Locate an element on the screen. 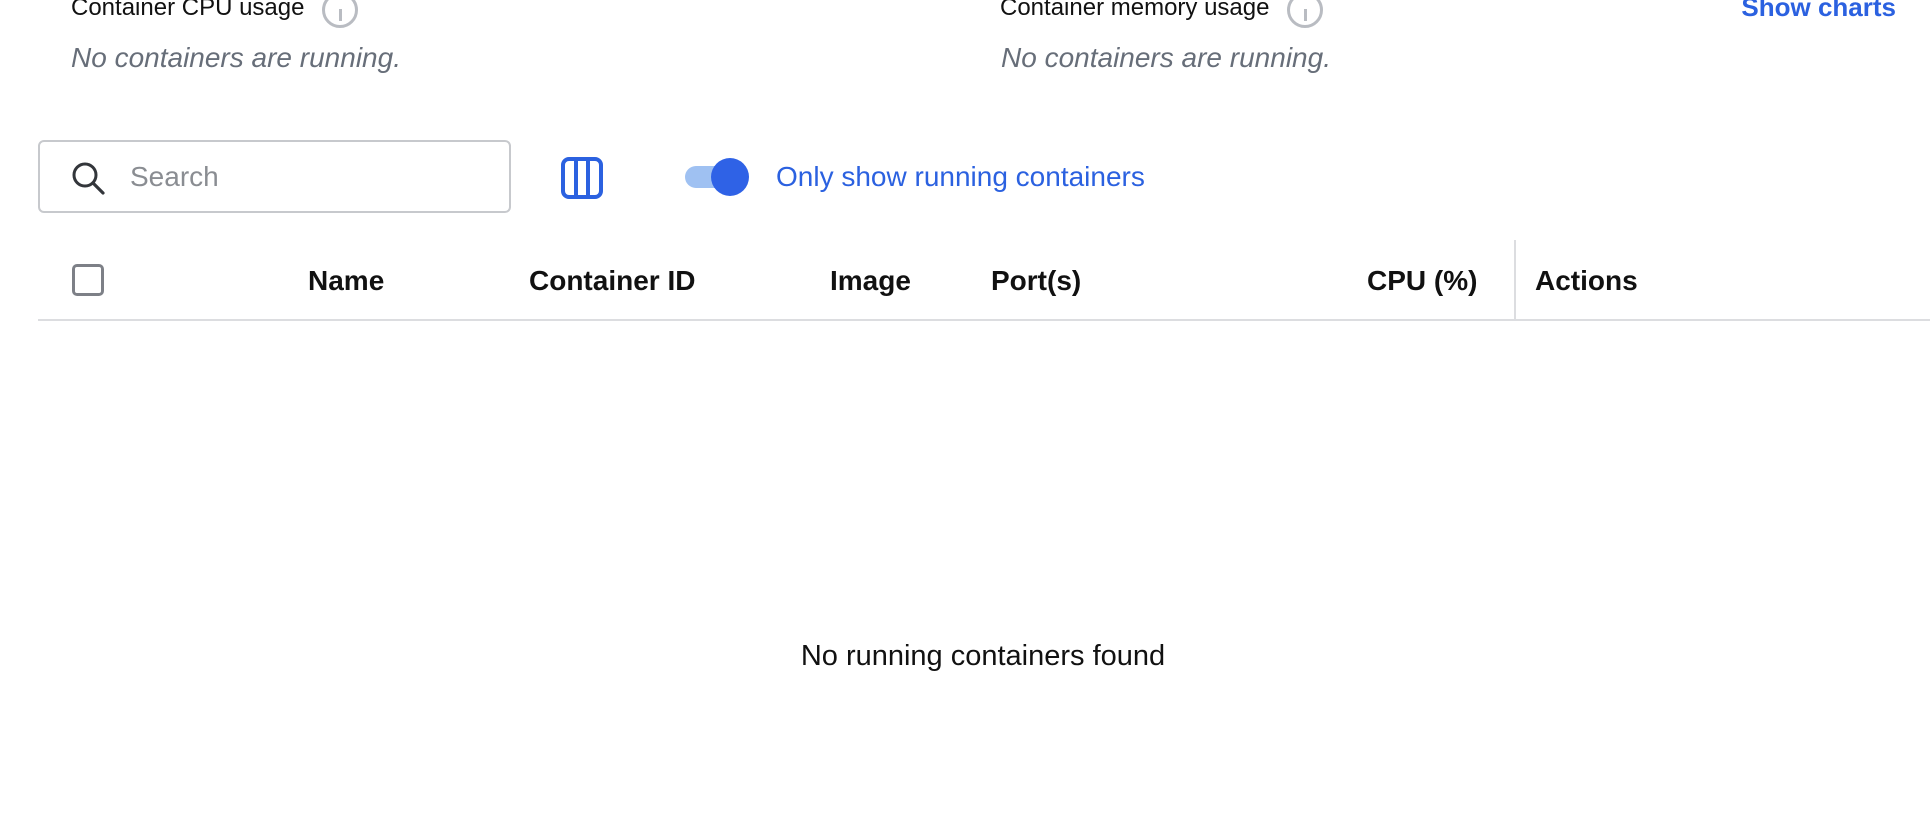 Image resolution: width=1930 pixels, height=828 pixels. select-all-checkbox is located at coordinates (88, 280).